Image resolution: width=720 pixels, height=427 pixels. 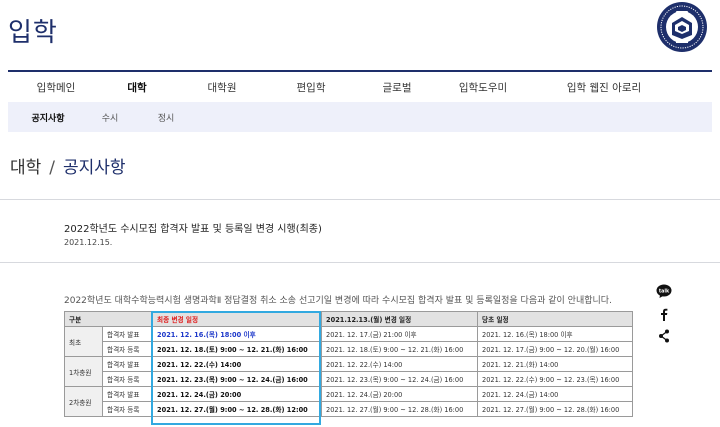 I want to click on changed-schedule-cell: 2021. 12. 23.(목) 9:00 ~ 12. 24.(금) 16:00, so click(x=400, y=379).